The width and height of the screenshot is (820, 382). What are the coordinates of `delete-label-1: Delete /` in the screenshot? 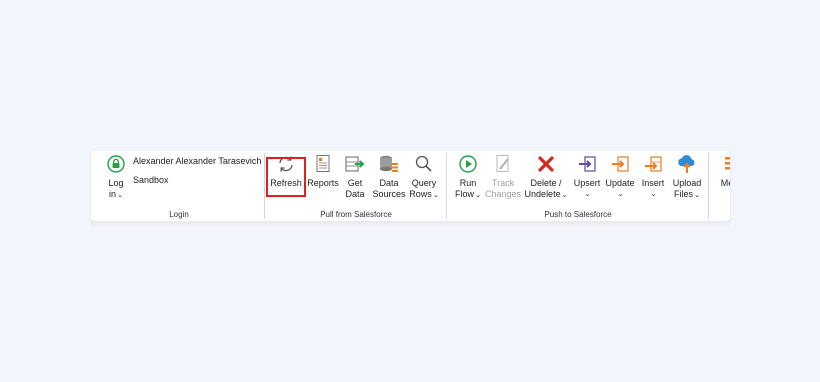 It's located at (546, 183).